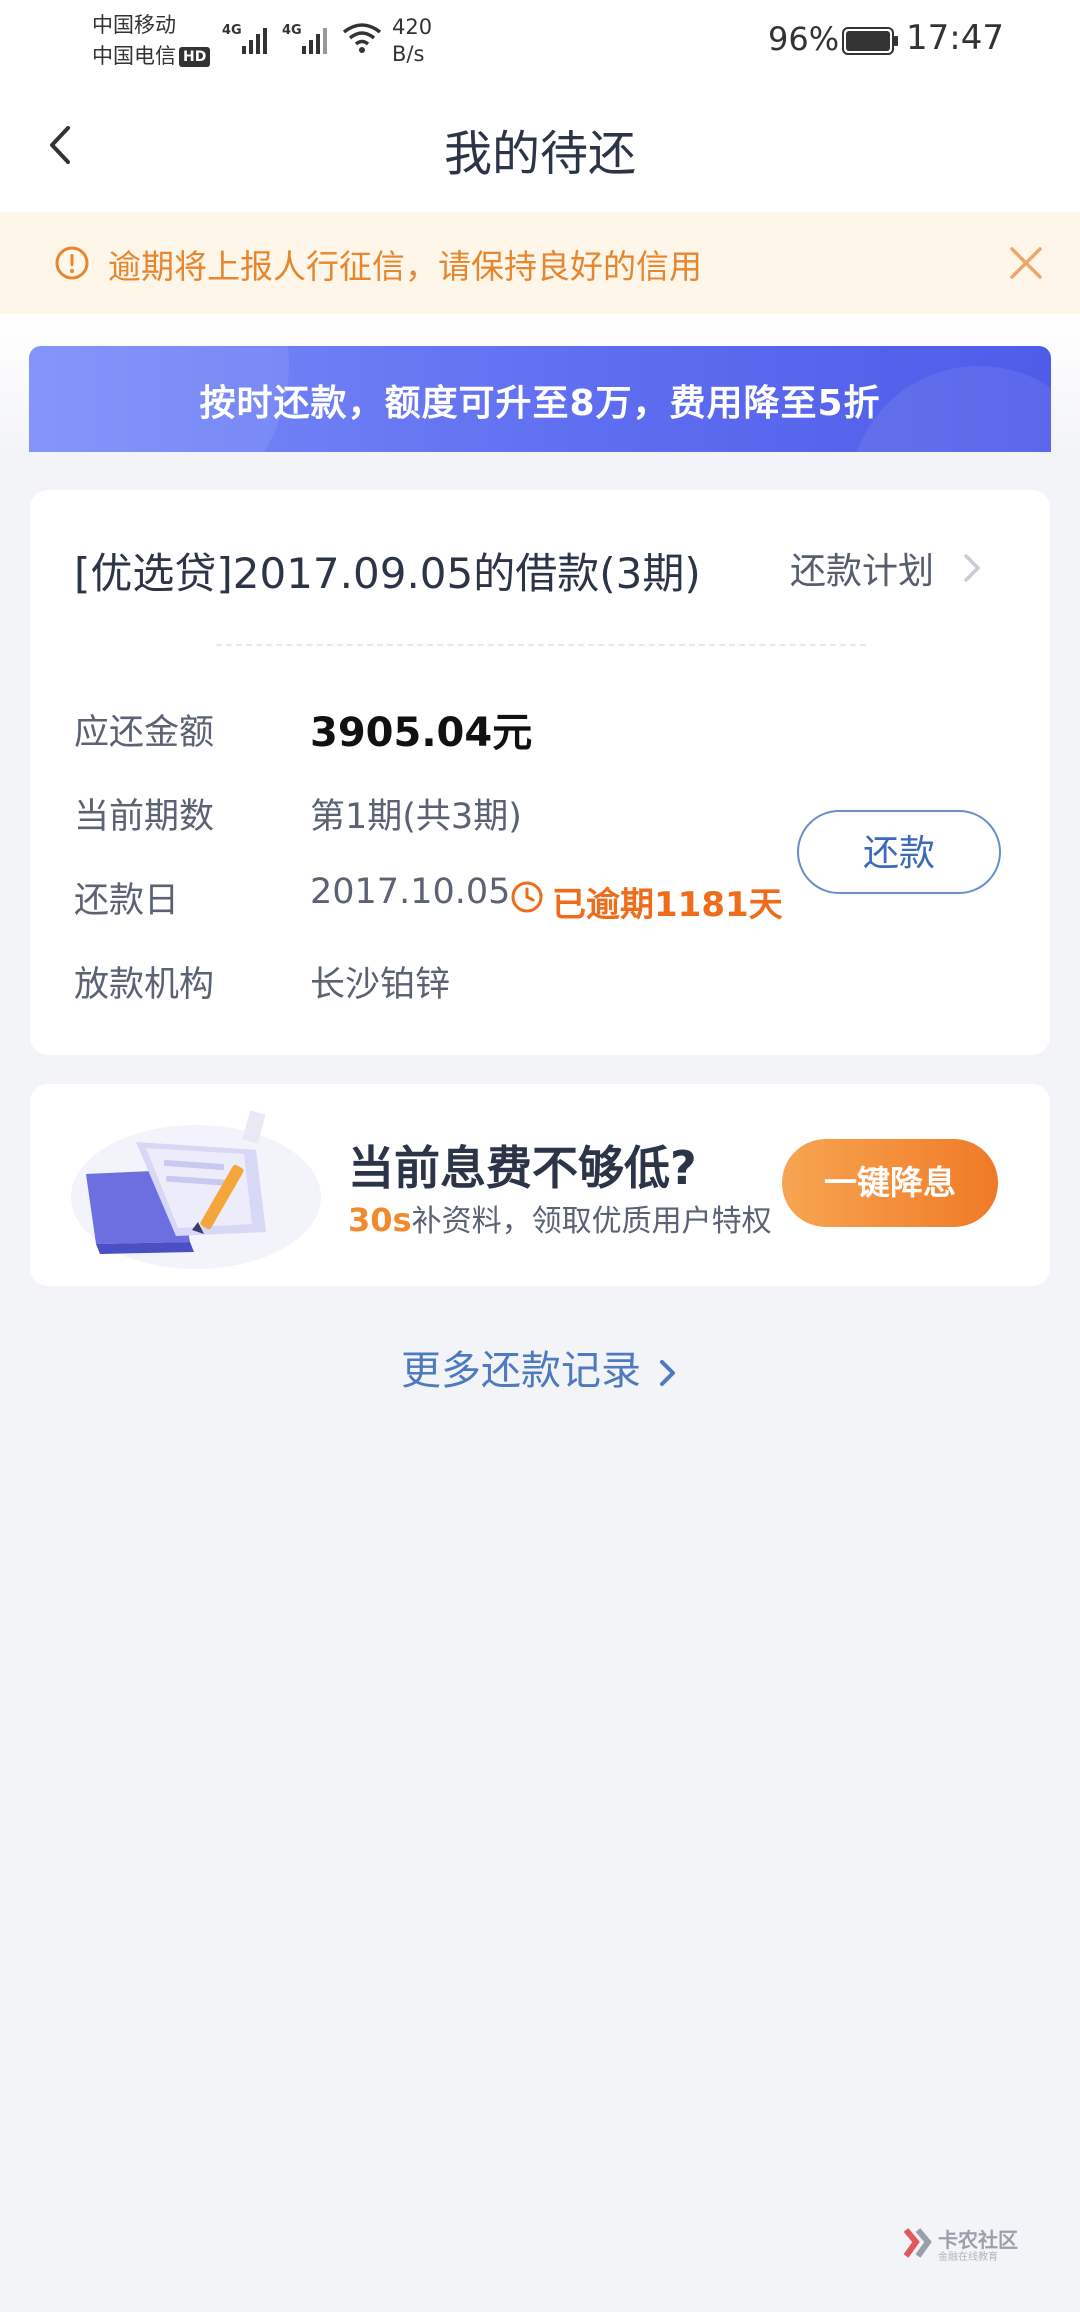 The image size is (1080, 2312). What do you see at coordinates (539, 154) in the screenshot?
I see `page-title: 我的待还` at bounding box center [539, 154].